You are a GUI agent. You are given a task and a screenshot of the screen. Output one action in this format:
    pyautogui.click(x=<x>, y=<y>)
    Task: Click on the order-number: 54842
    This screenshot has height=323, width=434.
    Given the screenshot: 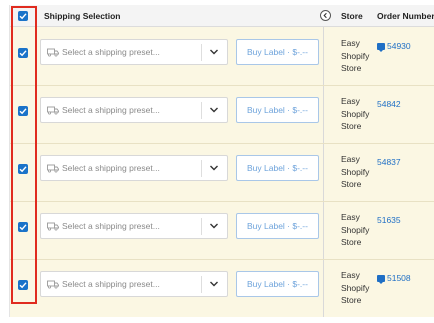 What is the action you would take?
    pyautogui.click(x=389, y=104)
    